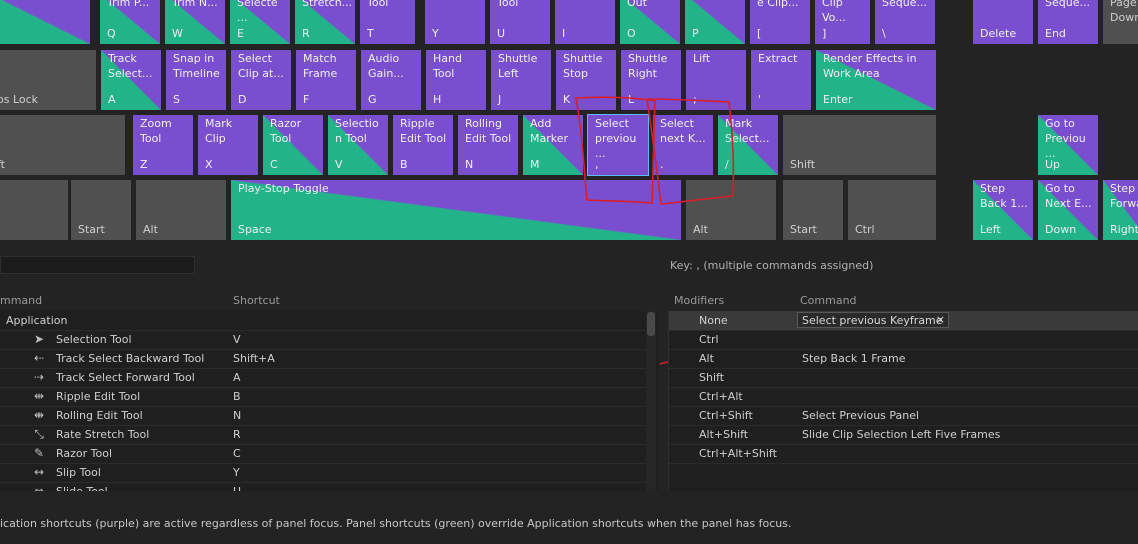 This screenshot has width=1138, height=544. Describe the element at coordinates (903, 378) in the screenshot. I see `modifier-row-shift: Shift` at that location.